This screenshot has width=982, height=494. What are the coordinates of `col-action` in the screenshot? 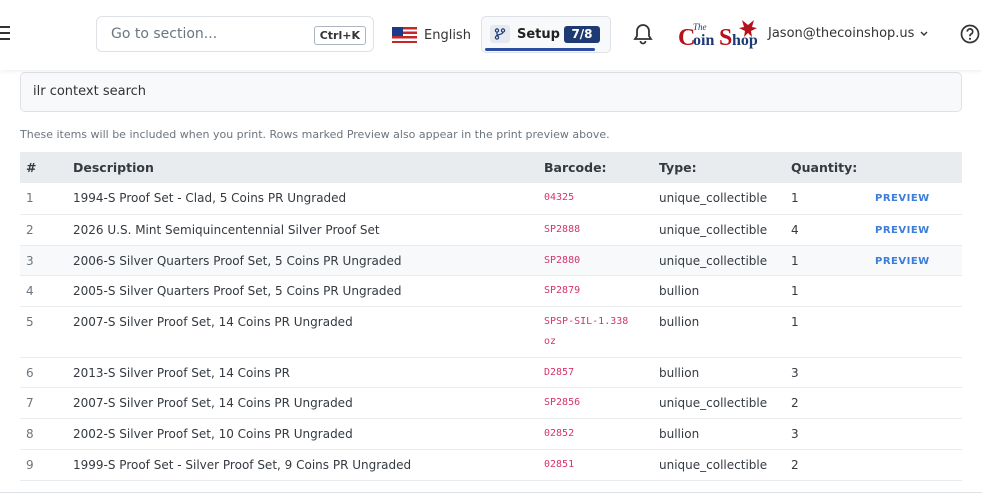 It's located at (915, 167).